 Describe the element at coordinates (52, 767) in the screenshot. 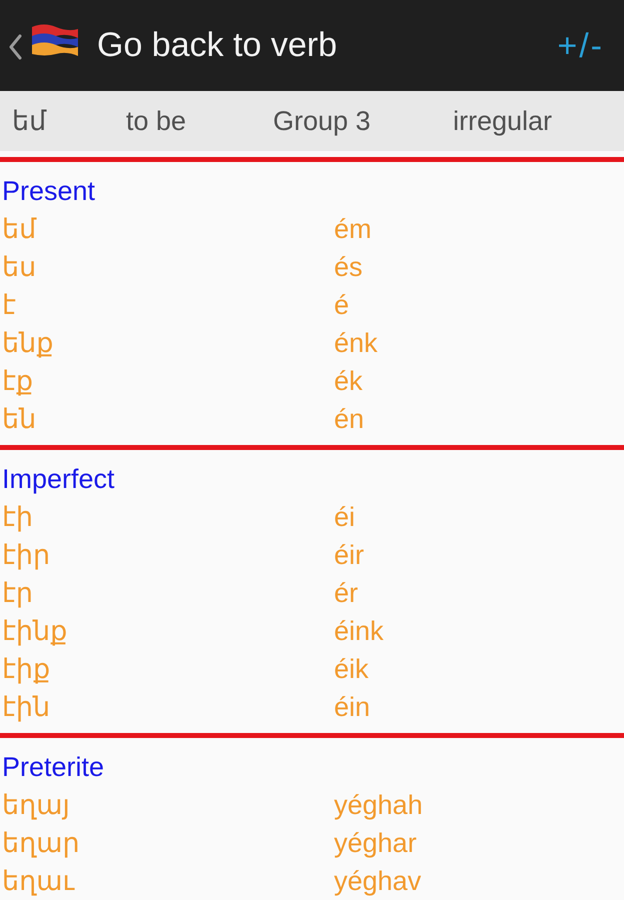

I see `tense-heading: Preterite` at that location.